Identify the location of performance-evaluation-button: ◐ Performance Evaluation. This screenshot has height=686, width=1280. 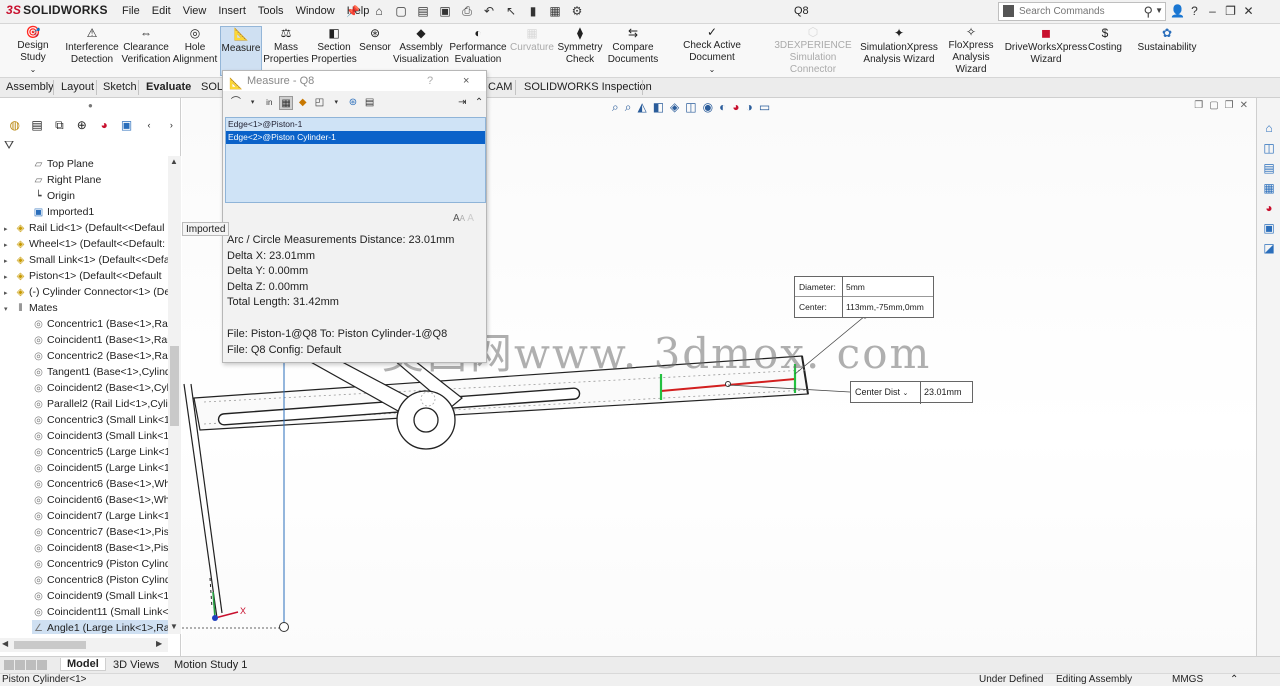
(477, 51).